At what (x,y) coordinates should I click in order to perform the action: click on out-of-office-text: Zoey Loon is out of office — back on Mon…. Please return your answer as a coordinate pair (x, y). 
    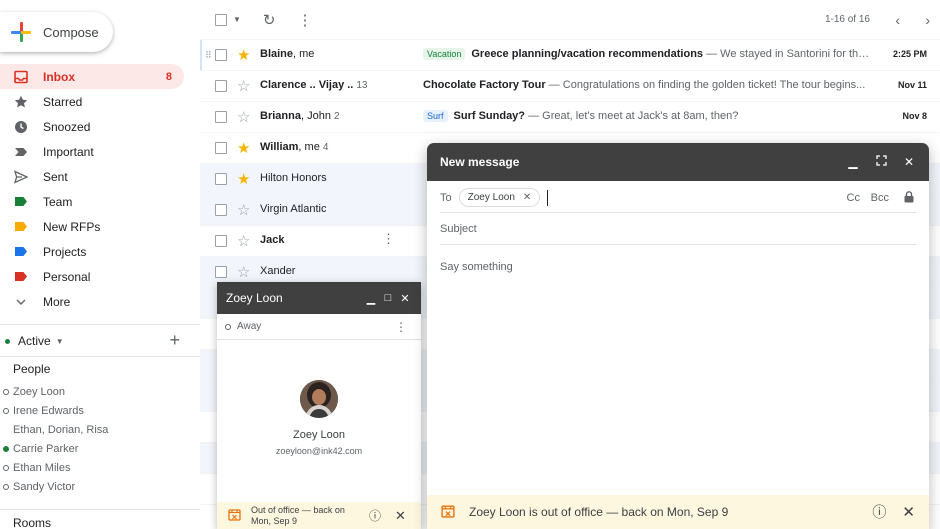
    Looking at the image, I should click on (599, 512).